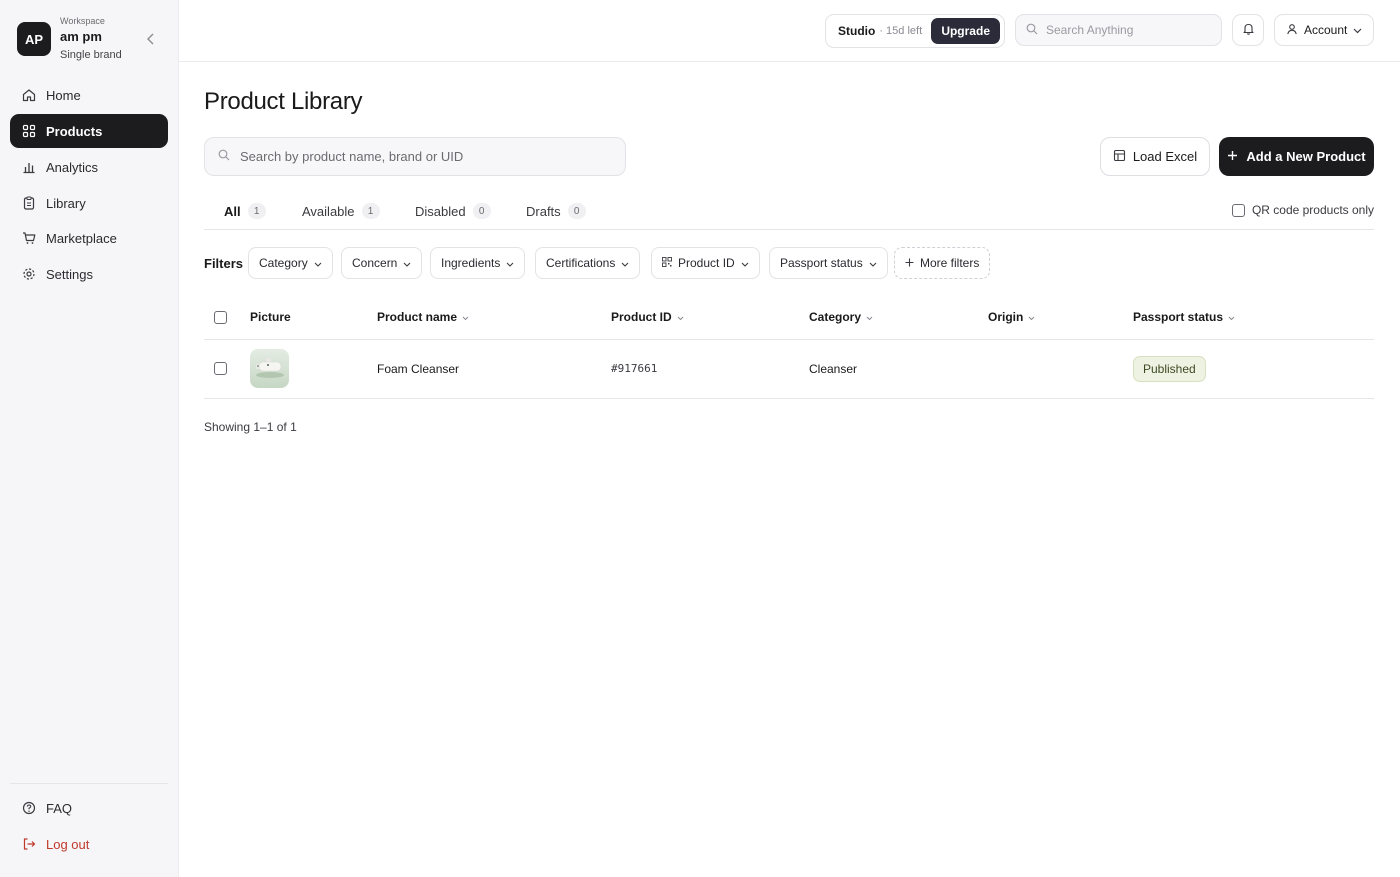  What do you see at coordinates (909, 263) in the screenshot?
I see `plus-icon` at bounding box center [909, 263].